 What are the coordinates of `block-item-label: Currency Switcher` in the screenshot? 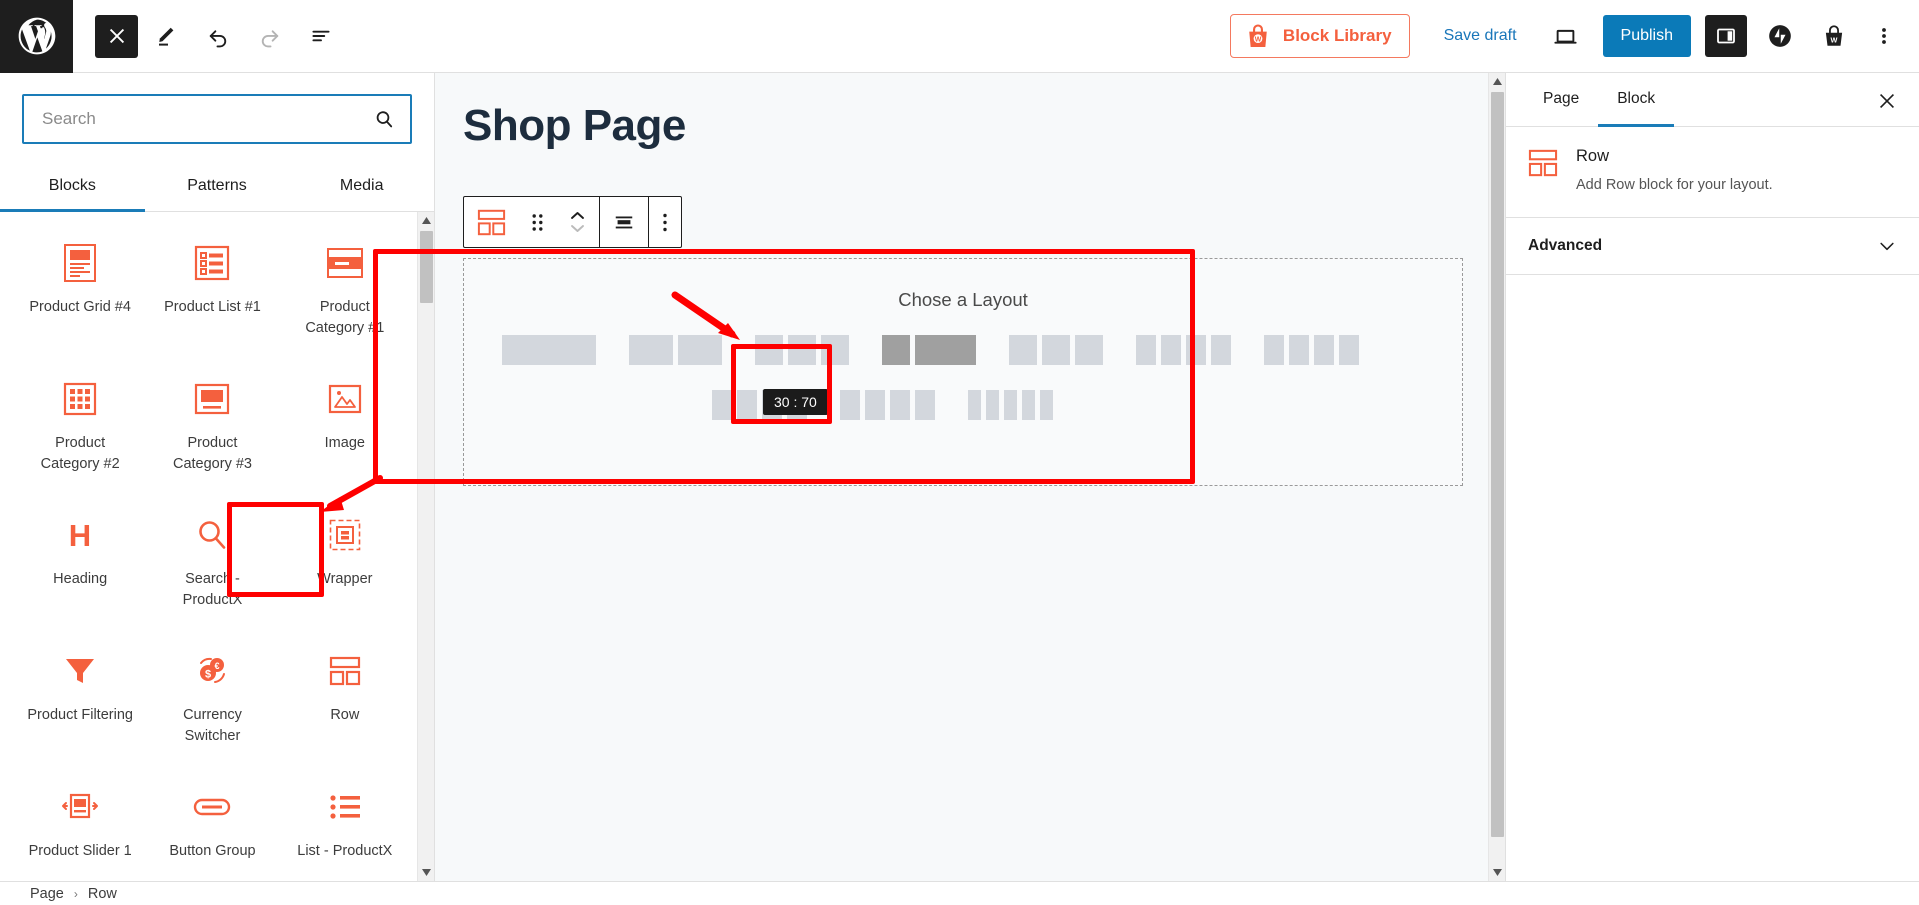 It's located at (212, 726).